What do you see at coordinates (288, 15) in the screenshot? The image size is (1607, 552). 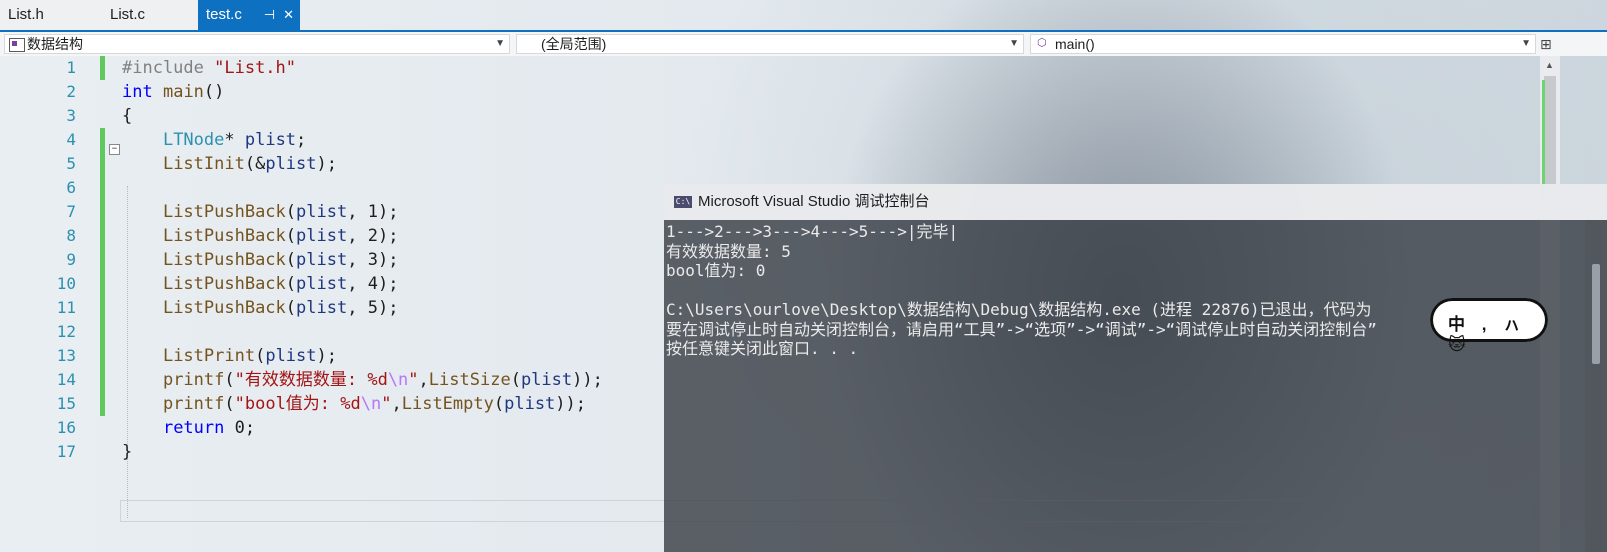 I see `close-icon: ✕` at bounding box center [288, 15].